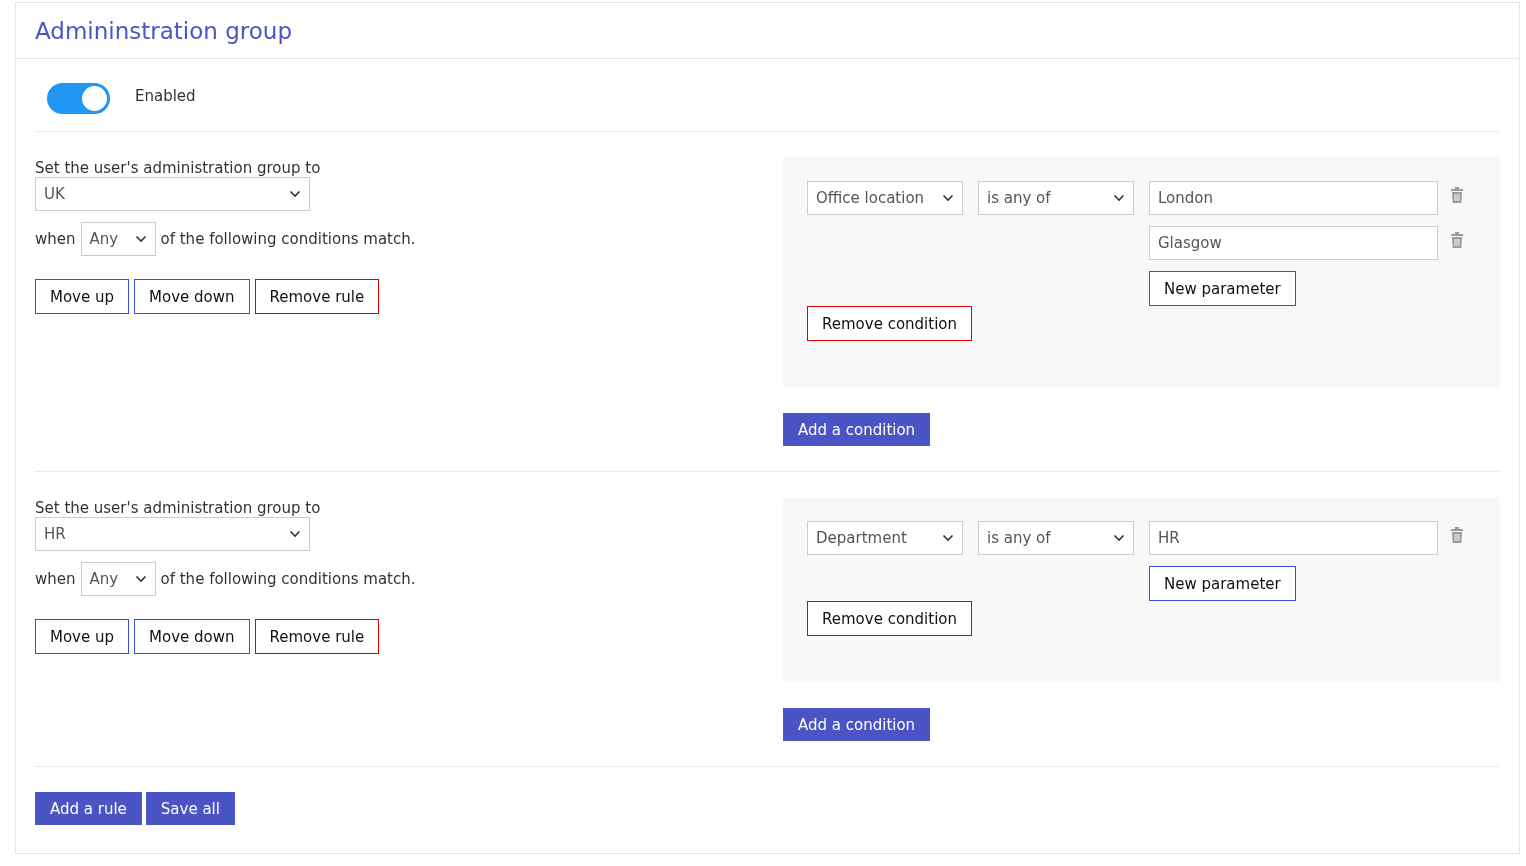 This screenshot has width=1526, height=866. What do you see at coordinates (78, 98) in the screenshot?
I see `toggle-switch` at bounding box center [78, 98].